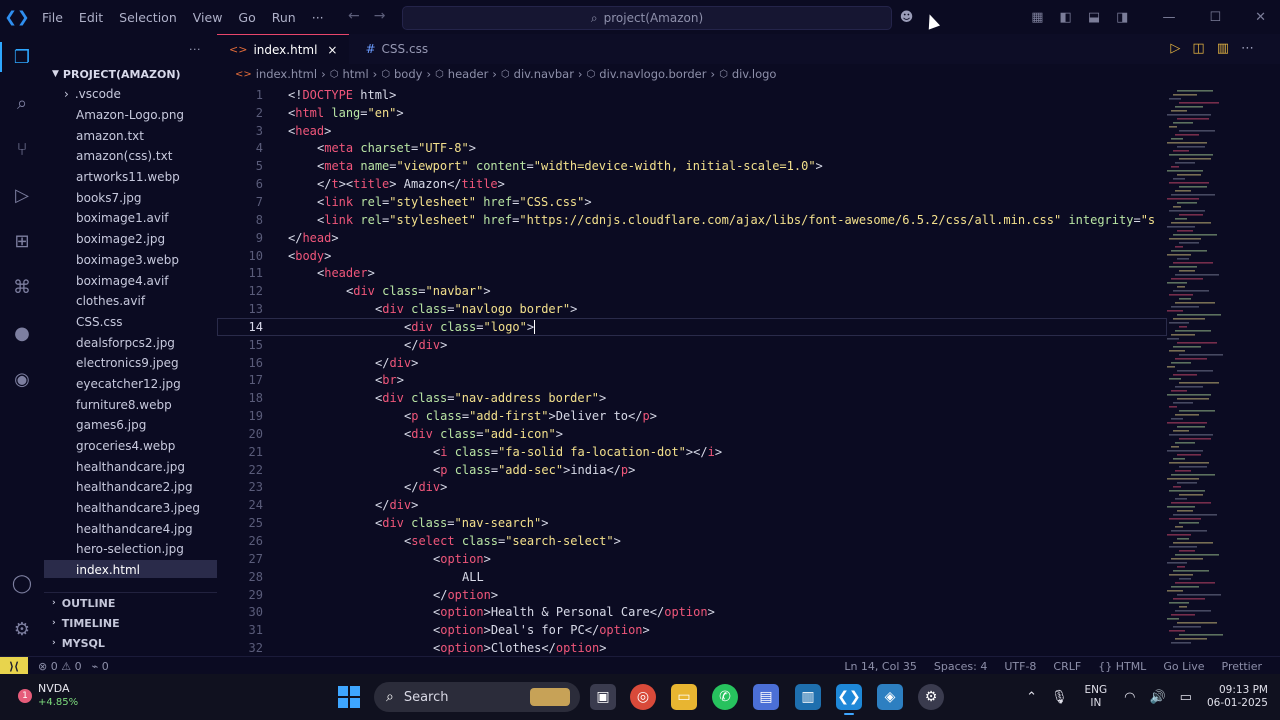 Image resolution: width=1280 pixels, height=720 pixels. What do you see at coordinates (130, 322) in the screenshot?
I see `file-item: CSS.css` at bounding box center [130, 322].